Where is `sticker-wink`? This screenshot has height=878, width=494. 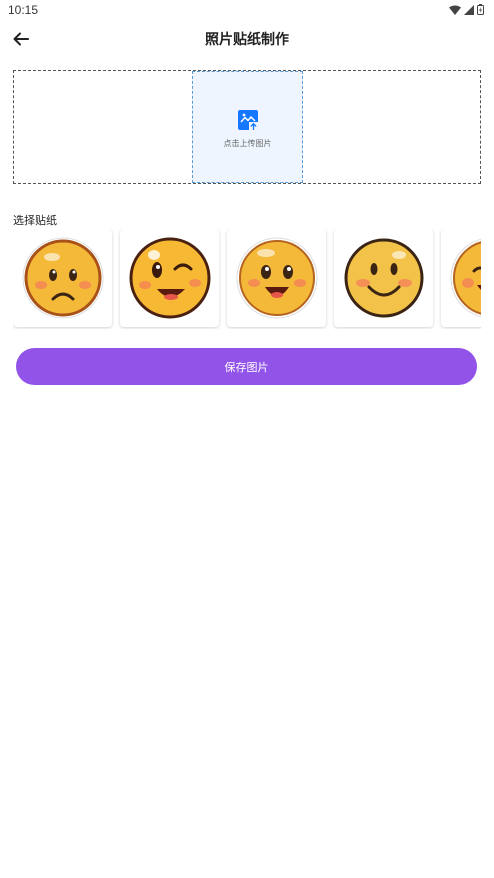
sticker-wink is located at coordinates (169, 278).